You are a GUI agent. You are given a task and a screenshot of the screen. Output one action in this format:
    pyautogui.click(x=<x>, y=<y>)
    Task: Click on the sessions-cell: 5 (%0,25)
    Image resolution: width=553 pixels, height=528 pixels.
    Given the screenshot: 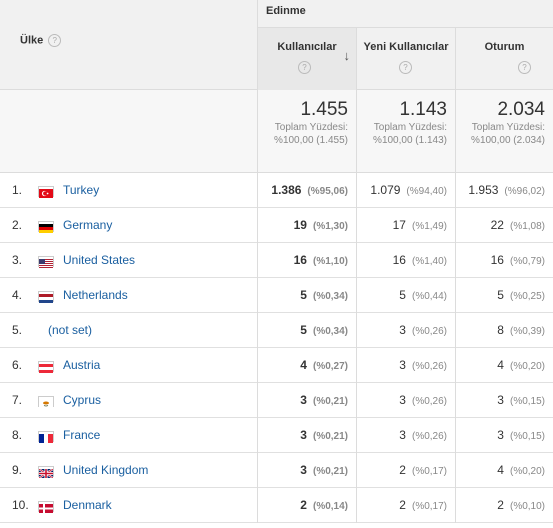 What is the action you would take?
    pyautogui.click(x=504, y=295)
    